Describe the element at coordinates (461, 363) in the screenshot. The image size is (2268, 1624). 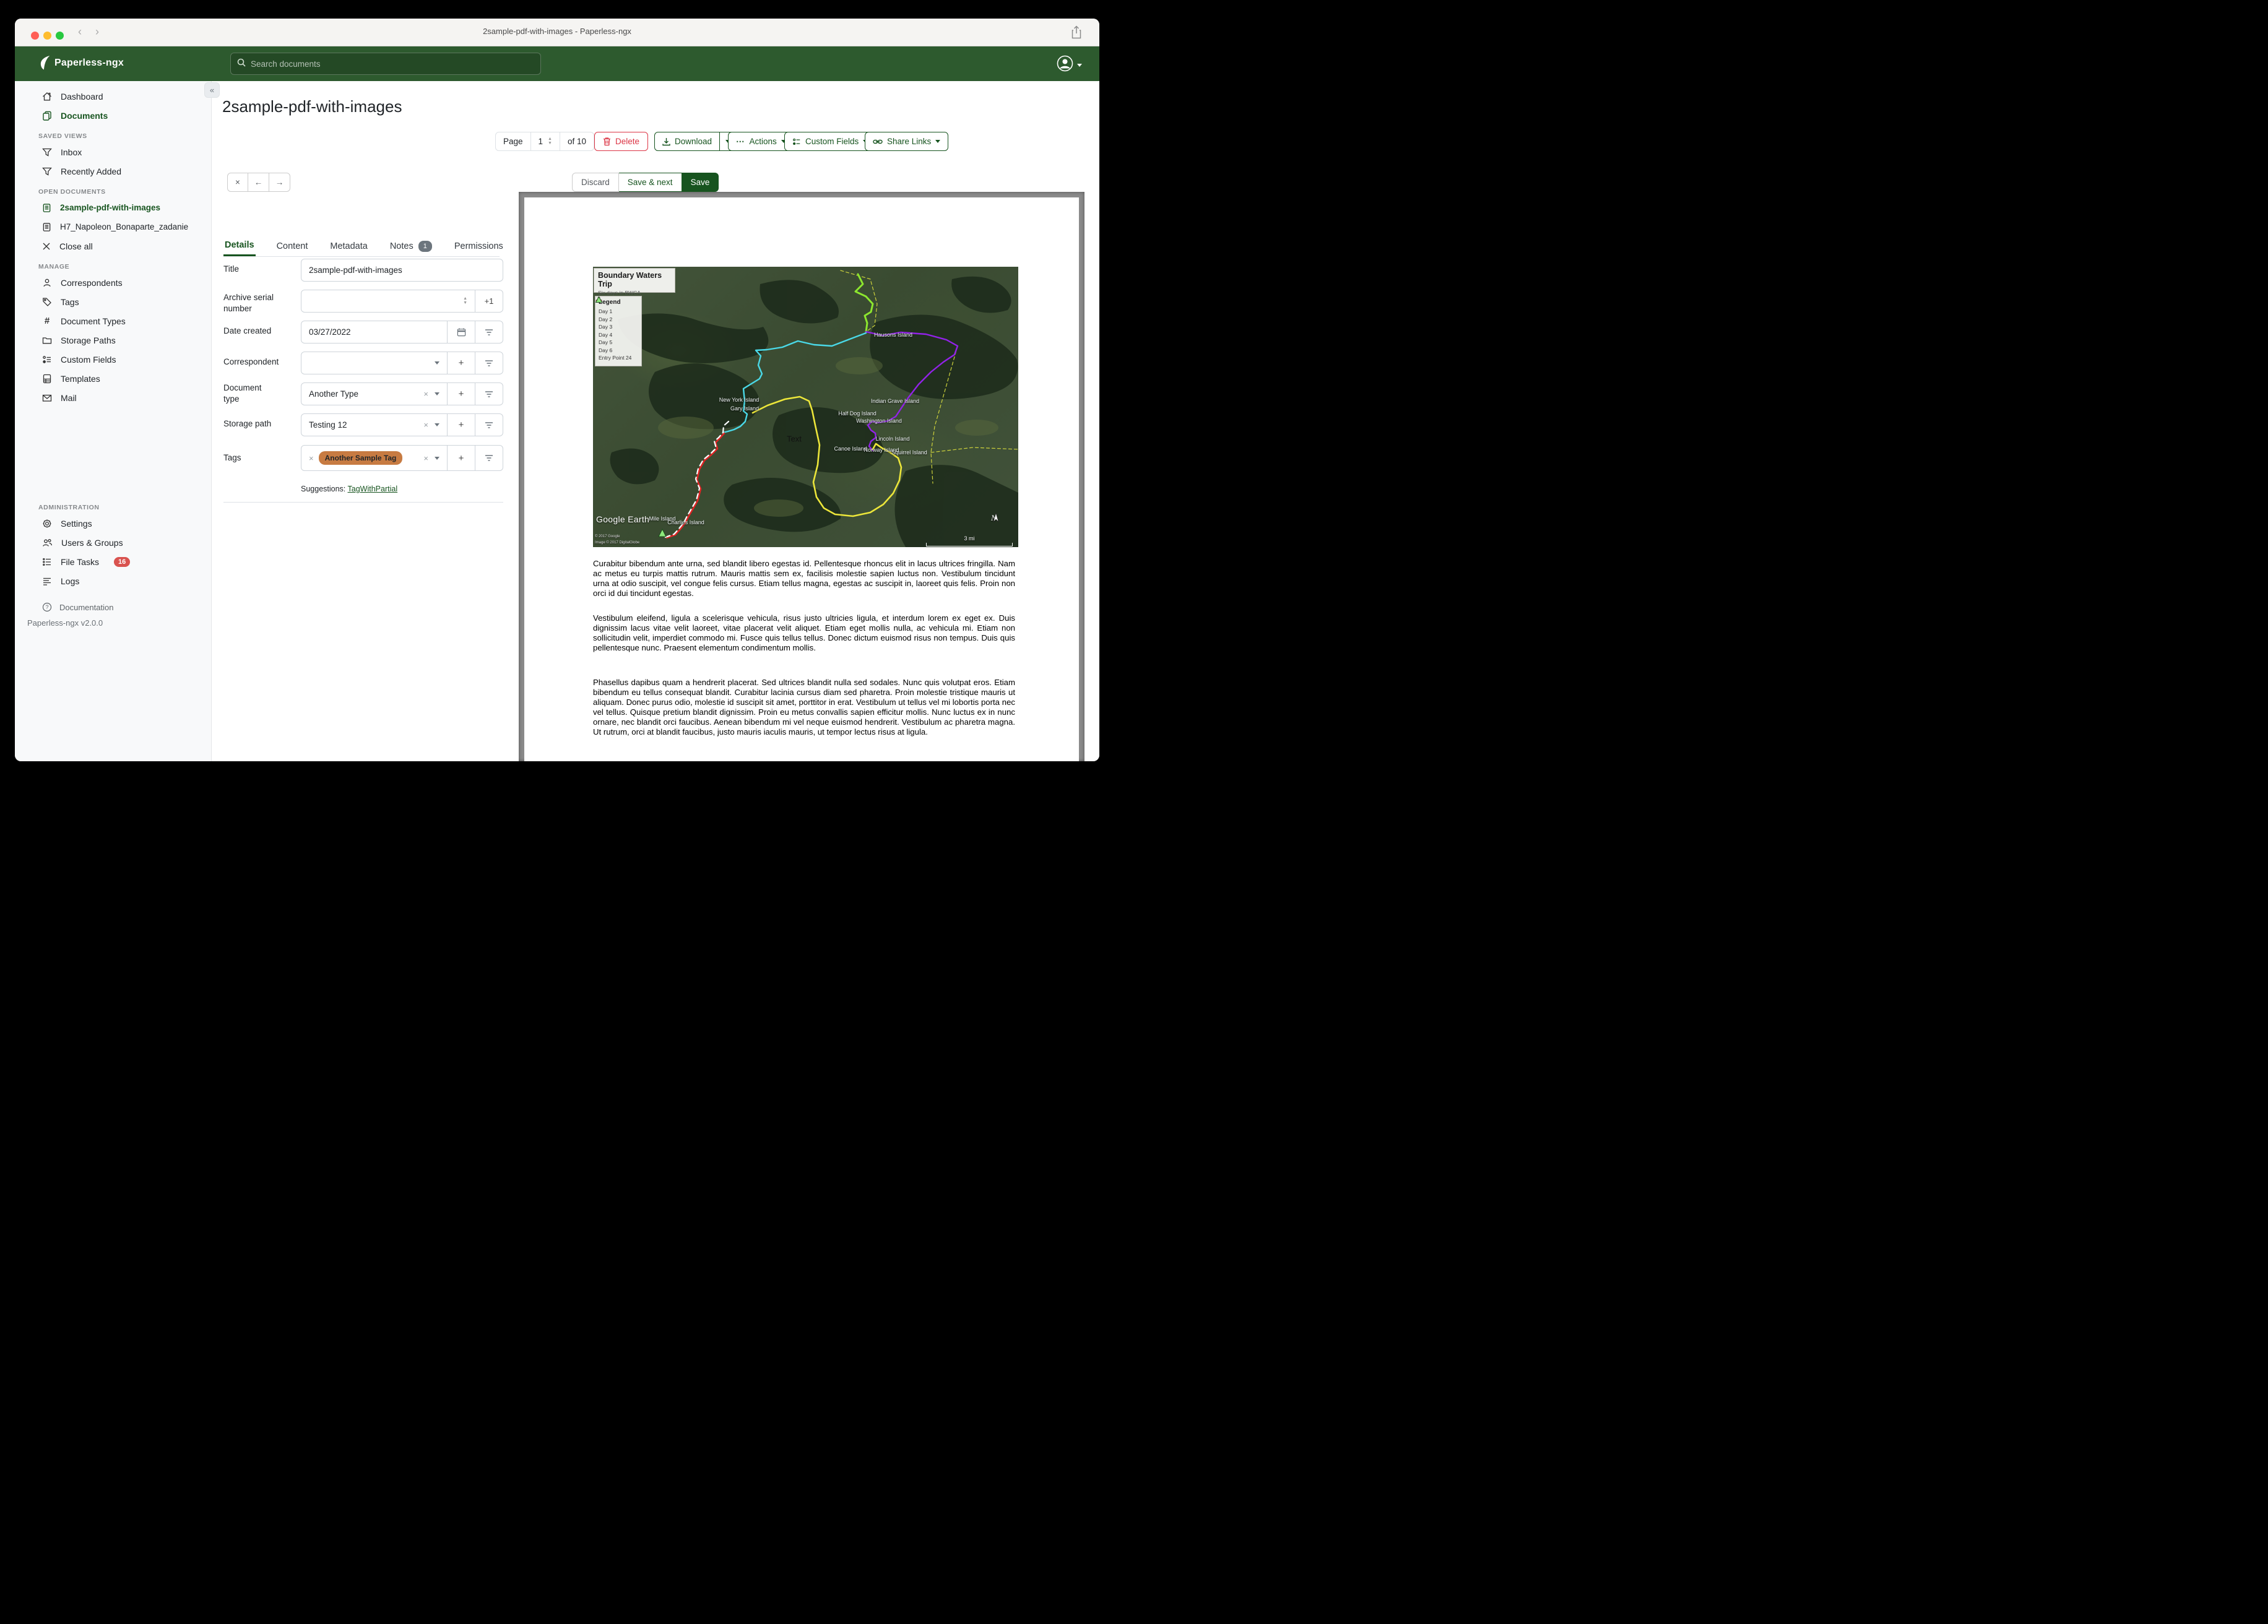
I see `add-correspondent-button: +` at that location.